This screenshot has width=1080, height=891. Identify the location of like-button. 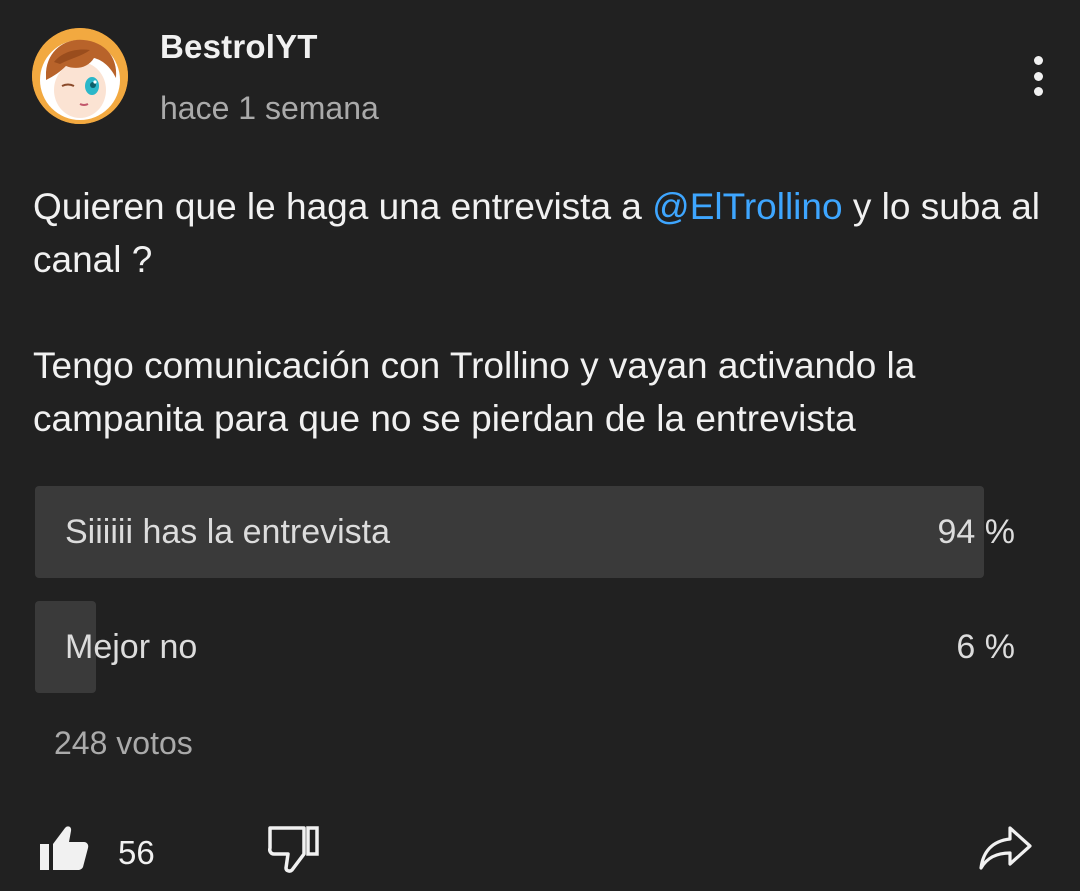
(64, 848).